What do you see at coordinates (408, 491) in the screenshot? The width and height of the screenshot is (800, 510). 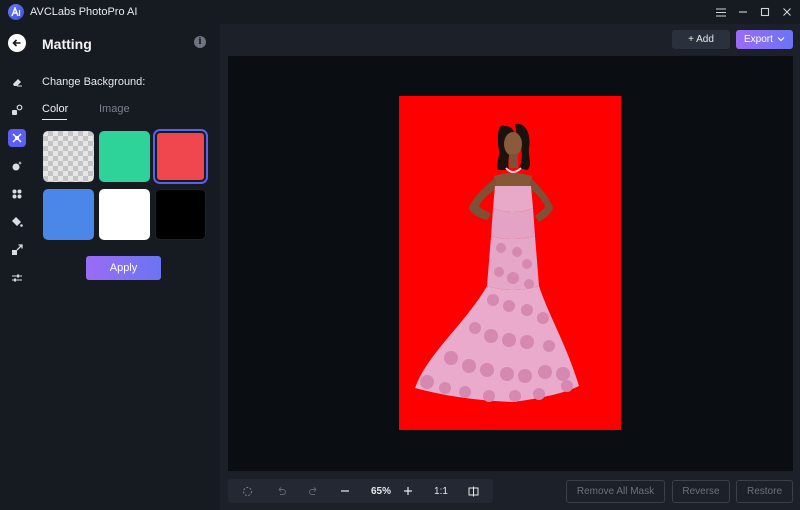 I see `zoom-in-icon` at bounding box center [408, 491].